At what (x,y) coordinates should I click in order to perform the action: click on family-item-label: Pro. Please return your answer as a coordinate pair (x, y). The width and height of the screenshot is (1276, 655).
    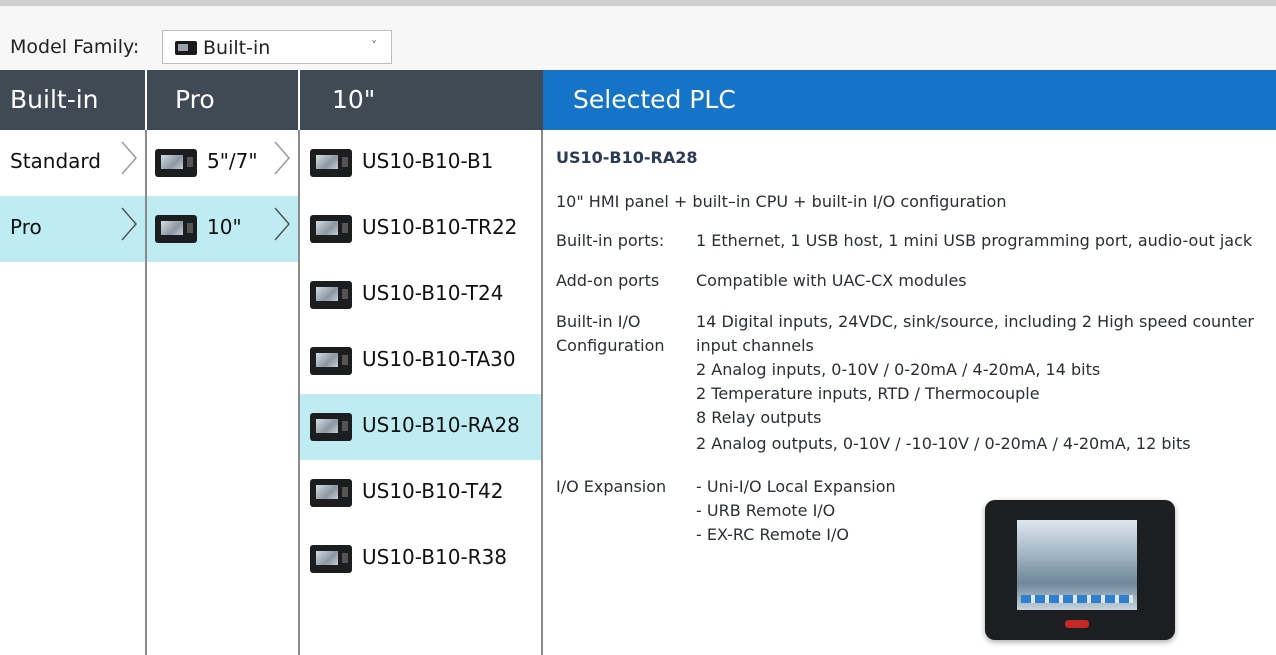
    Looking at the image, I should click on (26, 227).